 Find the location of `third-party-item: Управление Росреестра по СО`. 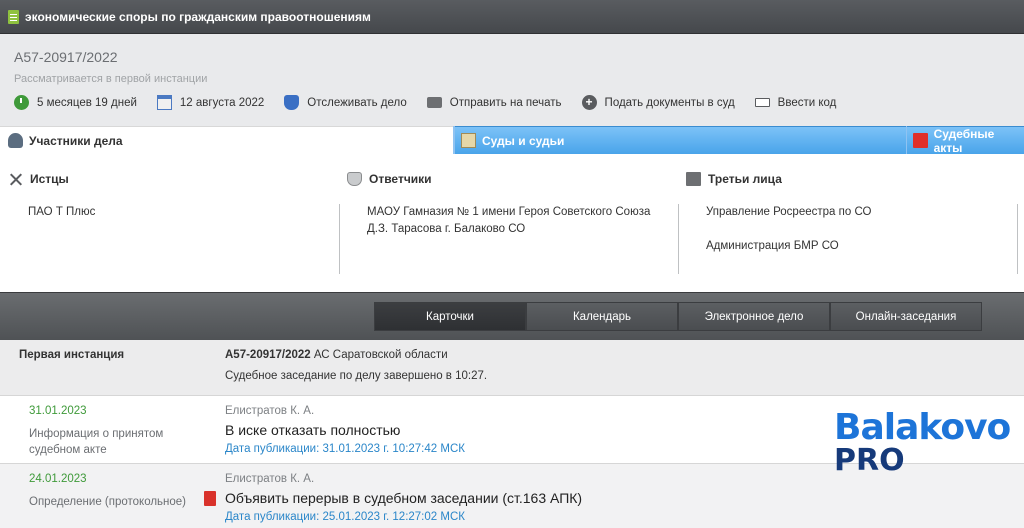

third-party-item: Управление Росреестра по СО is located at coordinates (861, 212).